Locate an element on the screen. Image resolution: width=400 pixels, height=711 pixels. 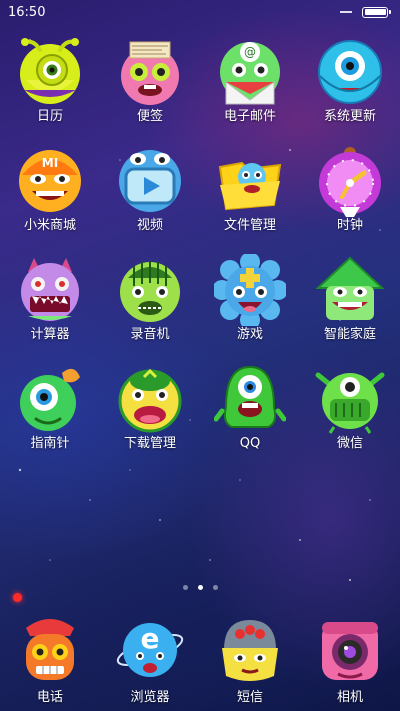
app-recorder: 录音机 is located at coordinates (150, 304).